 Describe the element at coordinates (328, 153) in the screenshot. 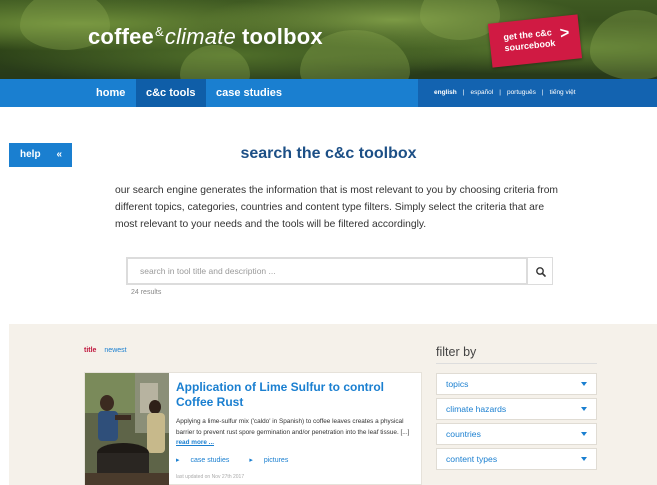

I see `page-title: search the c&c toolbox` at that location.